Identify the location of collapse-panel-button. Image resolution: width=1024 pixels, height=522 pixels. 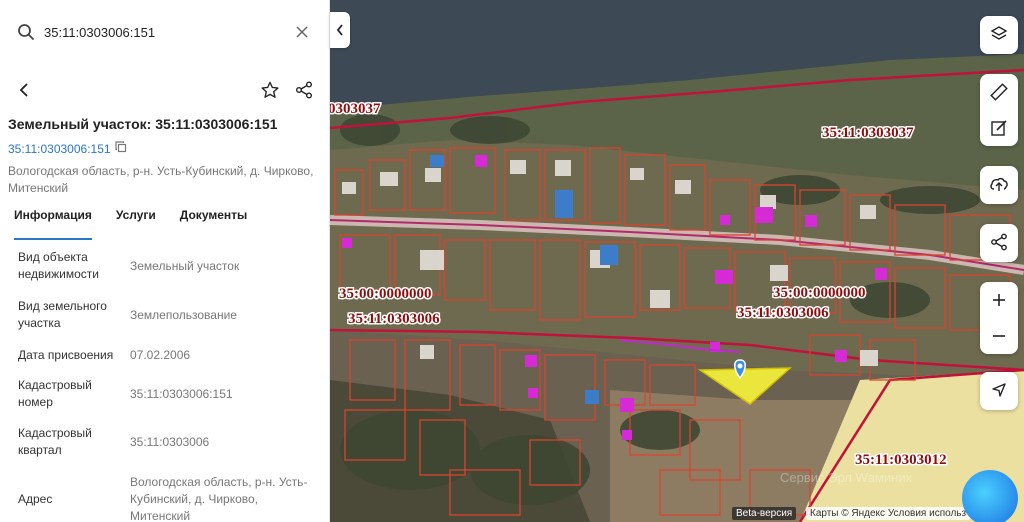
(340, 30).